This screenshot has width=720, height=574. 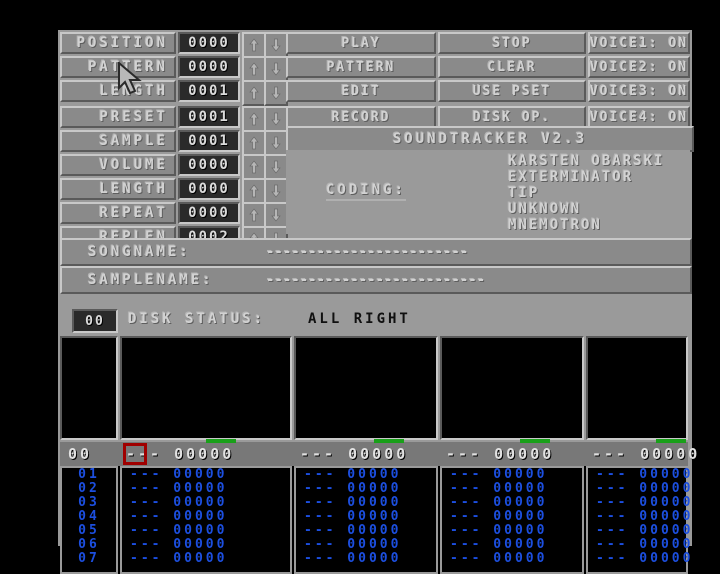 What do you see at coordinates (354, 454) in the screenshot?
I see `current-cell-voice-2: --- 00000` at bounding box center [354, 454].